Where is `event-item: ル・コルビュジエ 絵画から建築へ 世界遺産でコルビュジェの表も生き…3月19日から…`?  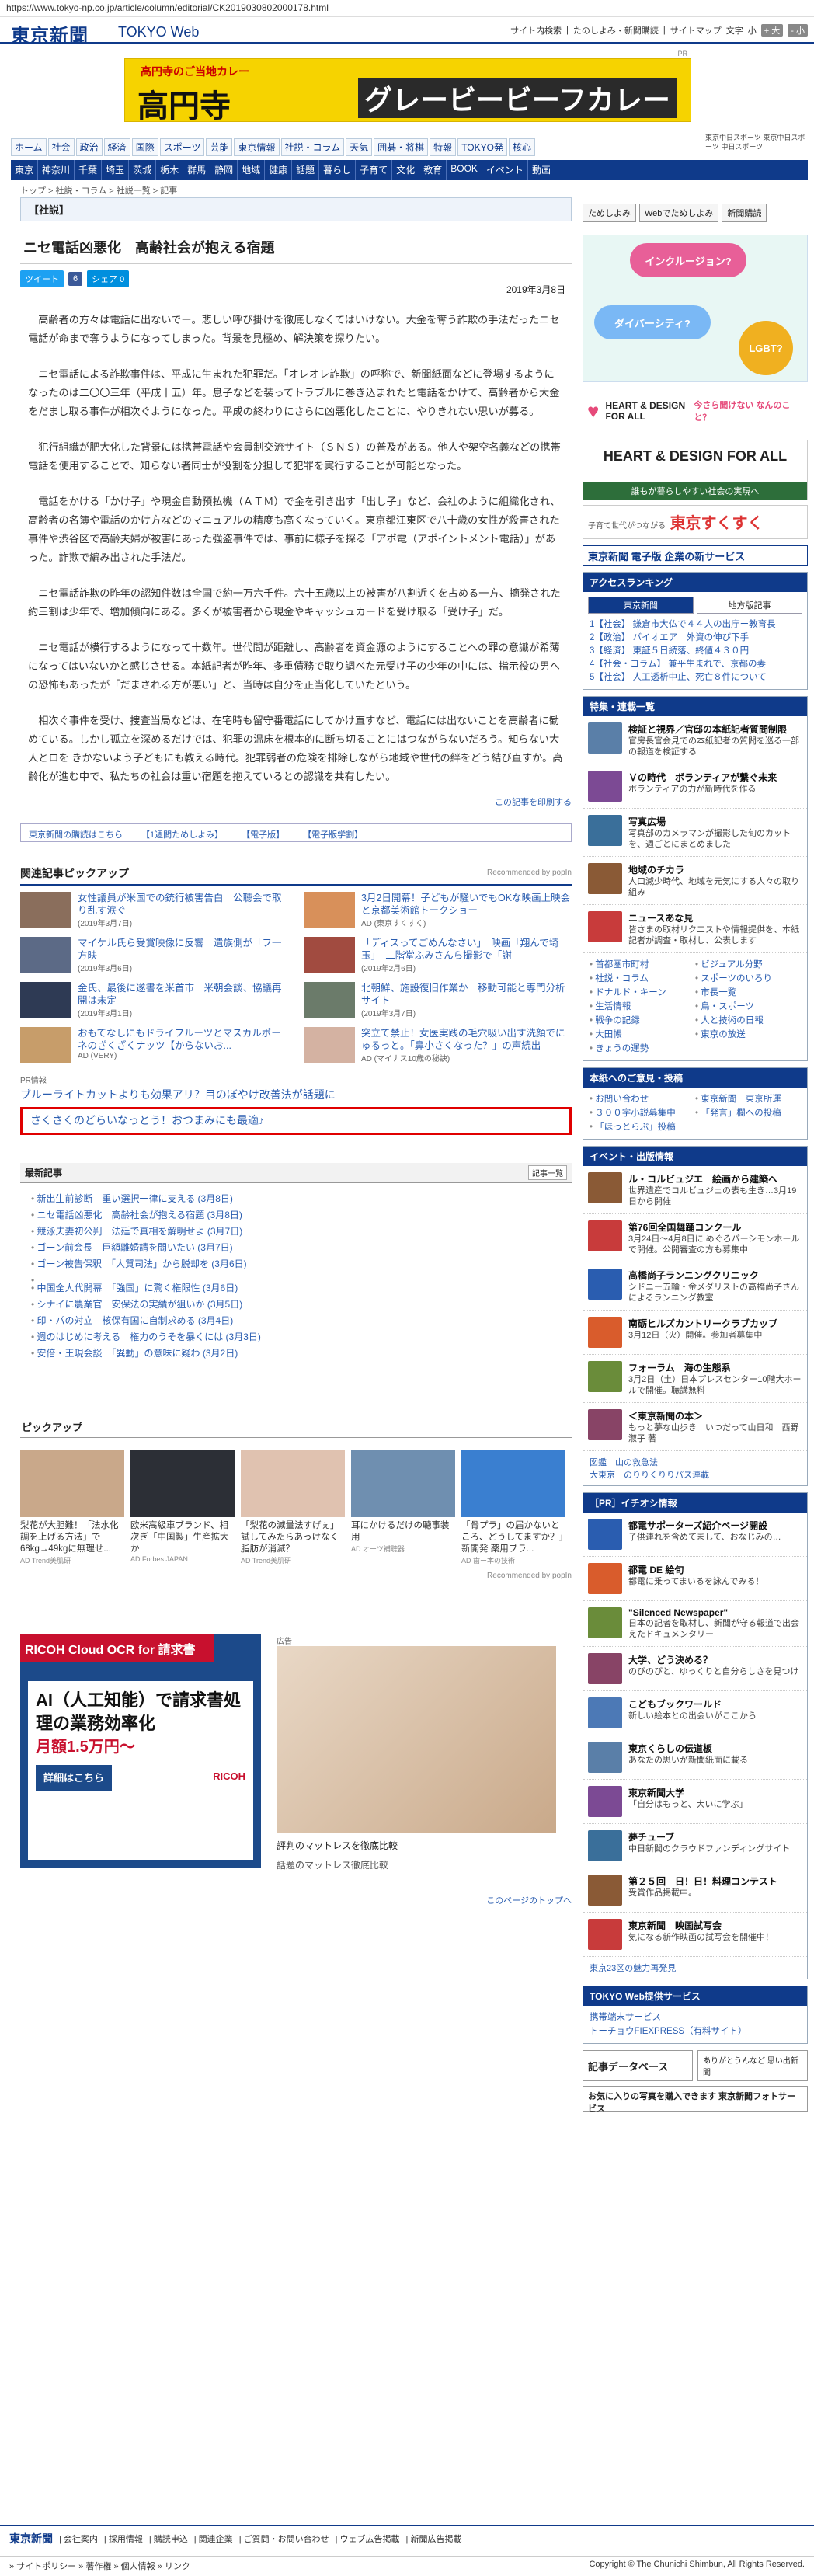
event-item: ル・コルビュジエ 絵画から建築へ 世界遺産でコルビュジェの表も生き…3月19日から… is located at coordinates (695, 1190).